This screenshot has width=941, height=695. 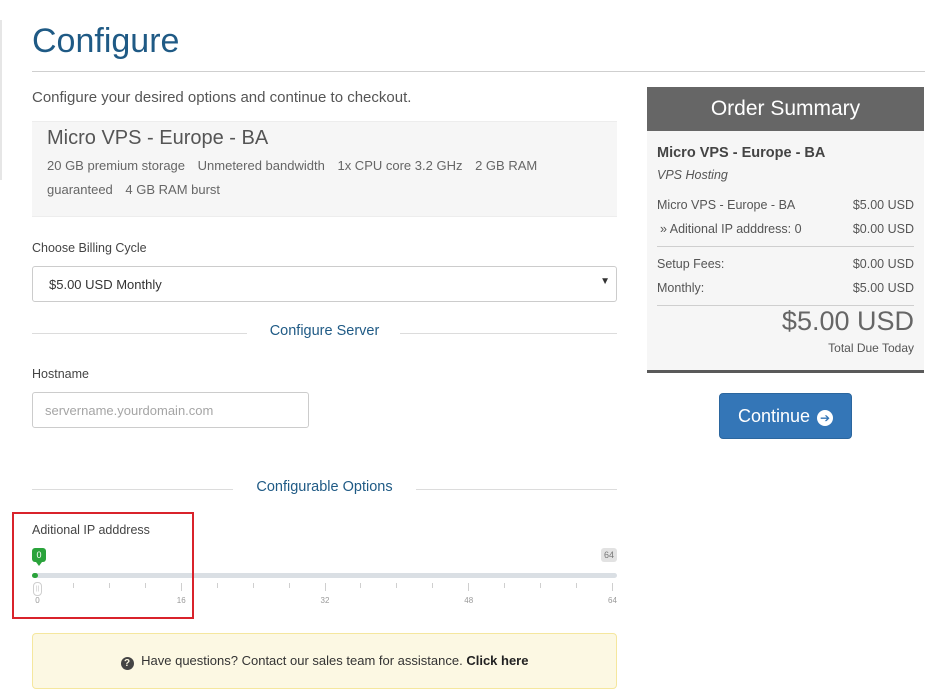 What do you see at coordinates (478, 71) in the screenshot?
I see `title-divider` at bounding box center [478, 71].